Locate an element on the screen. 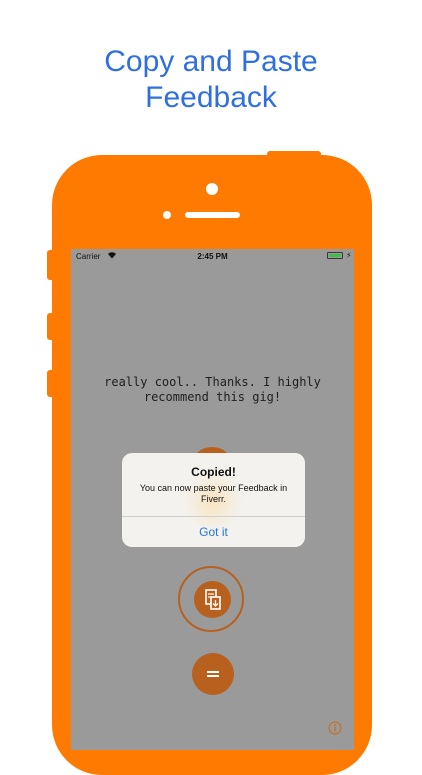  front-camera is located at coordinates (212, 189).